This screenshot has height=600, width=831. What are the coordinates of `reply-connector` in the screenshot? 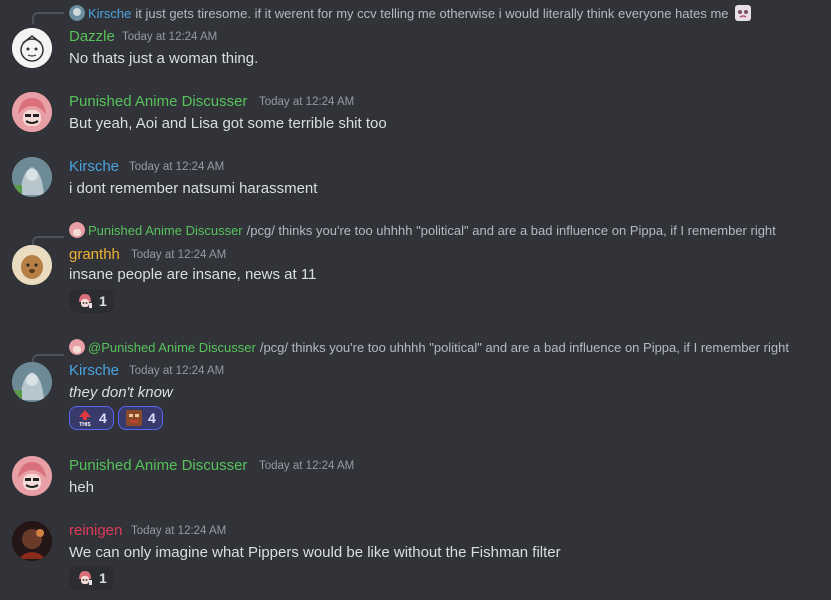 It's located at (48, 18).